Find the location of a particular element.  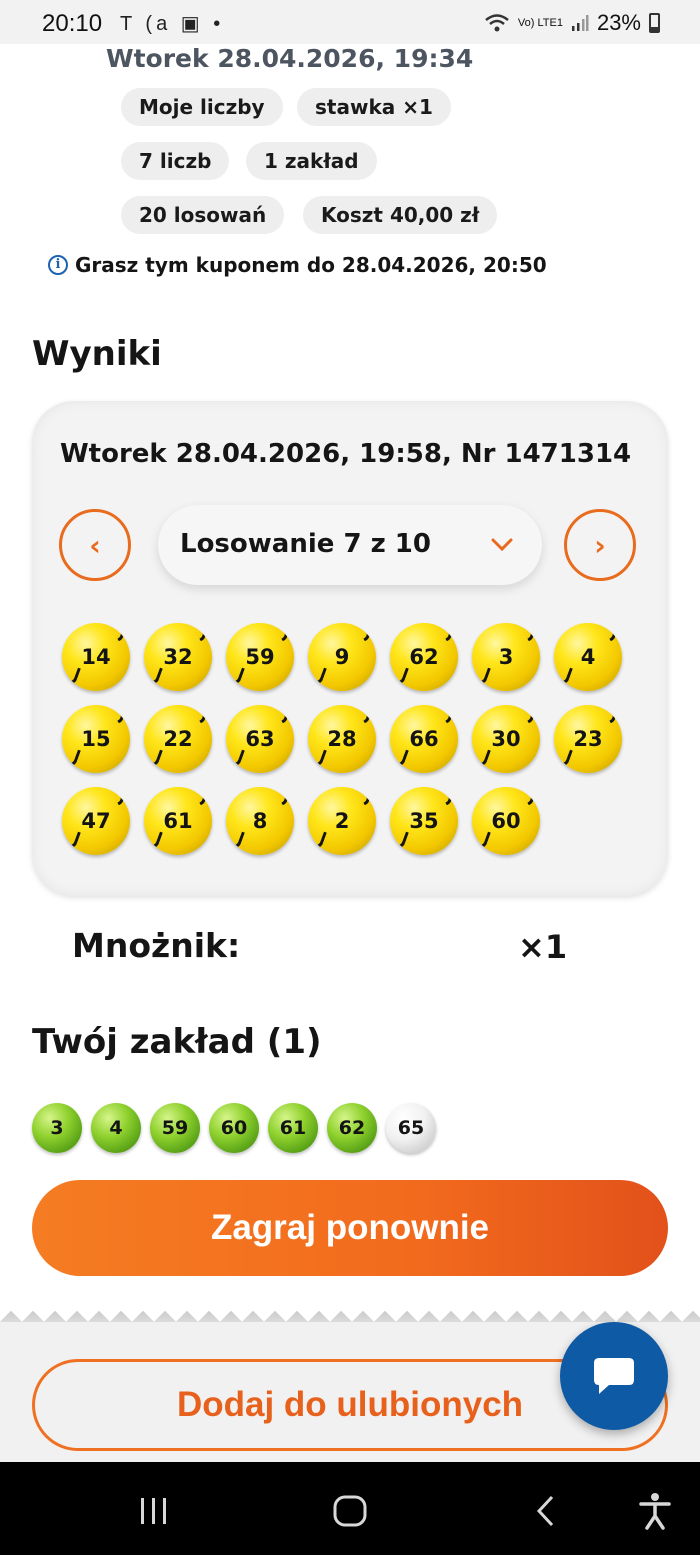

chip-stake: stawka ×1 is located at coordinates (374, 107).